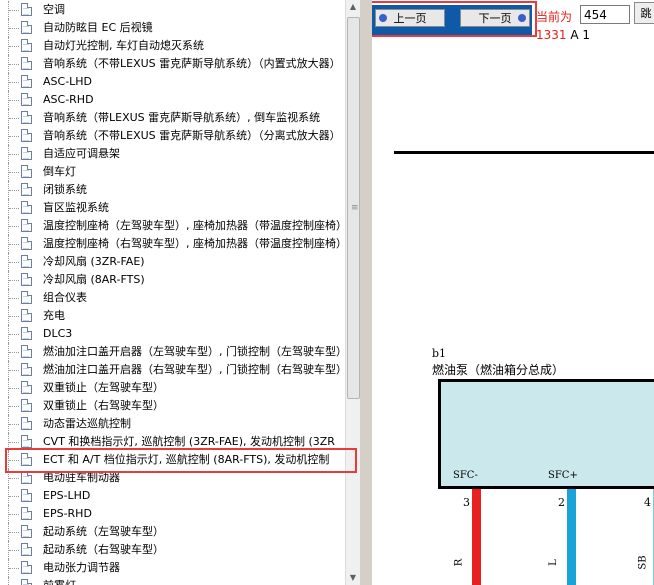  I want to click on tree-item: 双重锁止（右驾驶车型）, so click(172, 406).